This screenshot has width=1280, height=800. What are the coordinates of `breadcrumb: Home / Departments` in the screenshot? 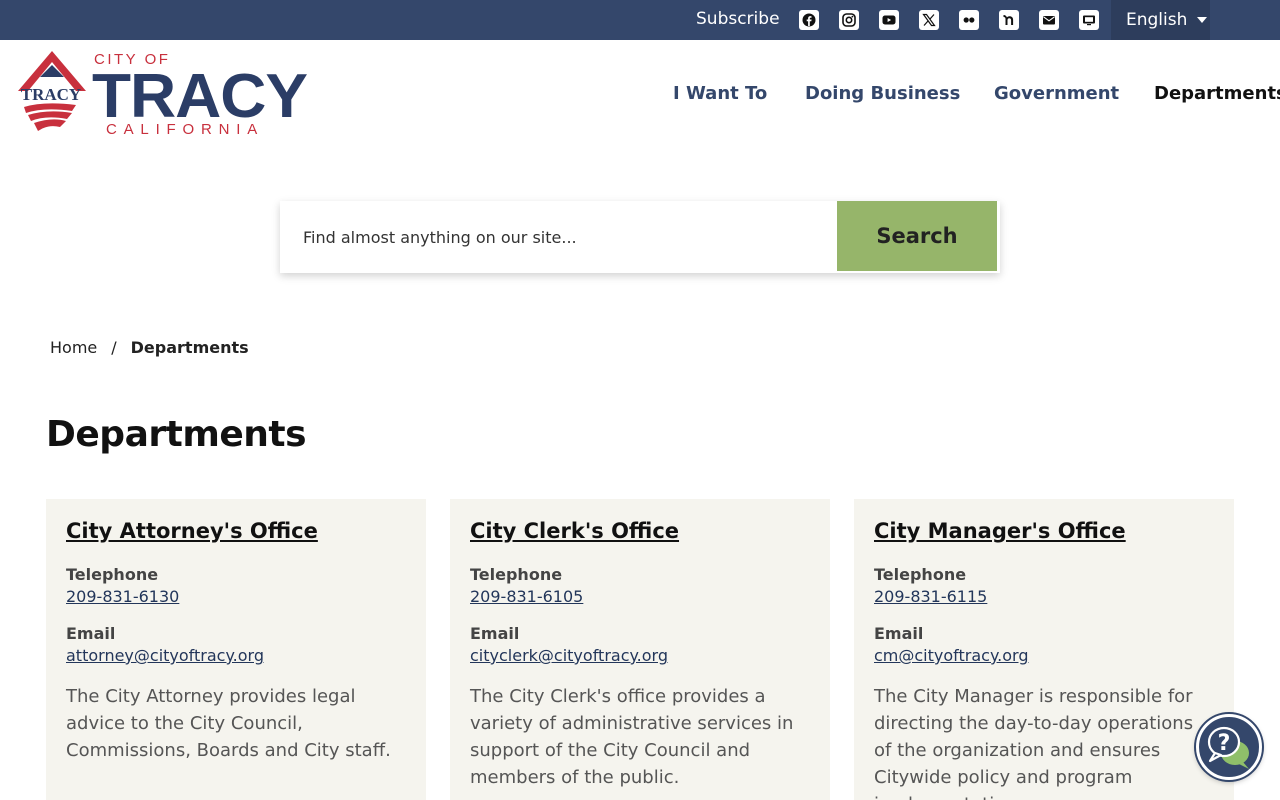 It's located at (149, 347).